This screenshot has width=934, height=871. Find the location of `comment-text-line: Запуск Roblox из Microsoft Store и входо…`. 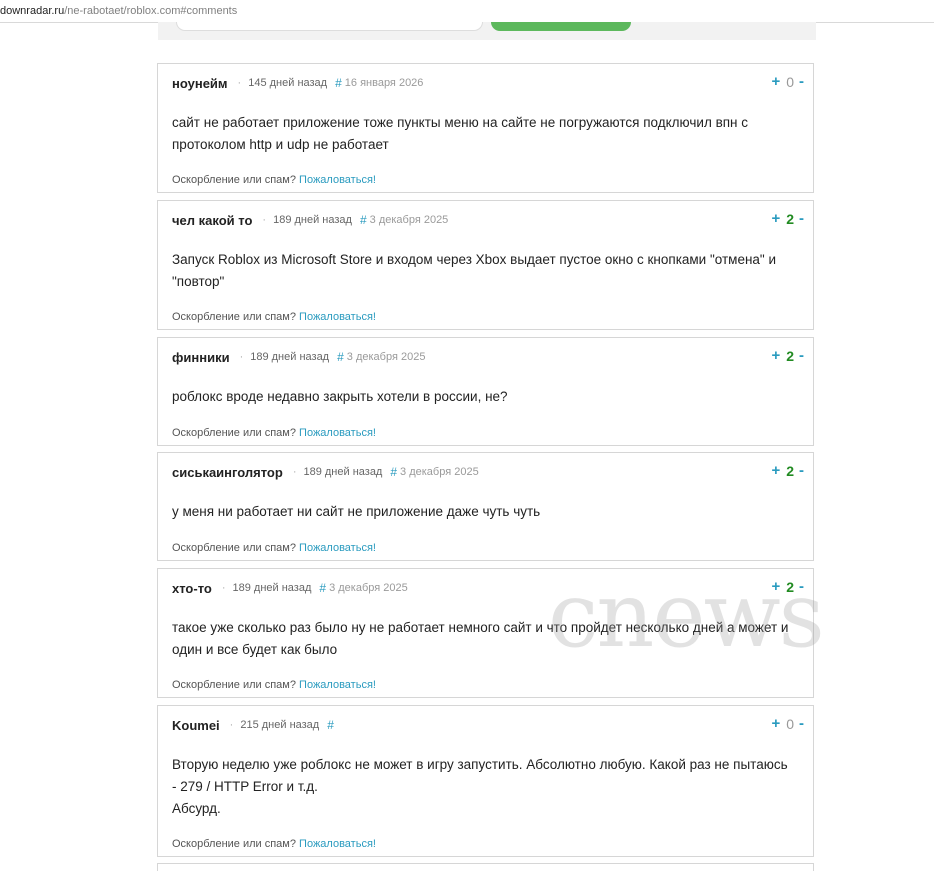

comment-text-line: Запуск Roblox из Microsoft Store и входо… is located at coordinates (474, 259).